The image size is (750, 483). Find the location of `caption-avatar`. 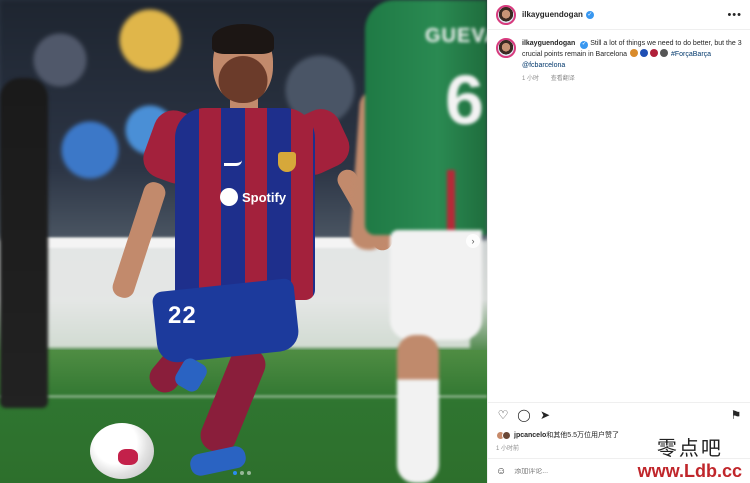

caption-avatar is located at coordinates (506, 48).